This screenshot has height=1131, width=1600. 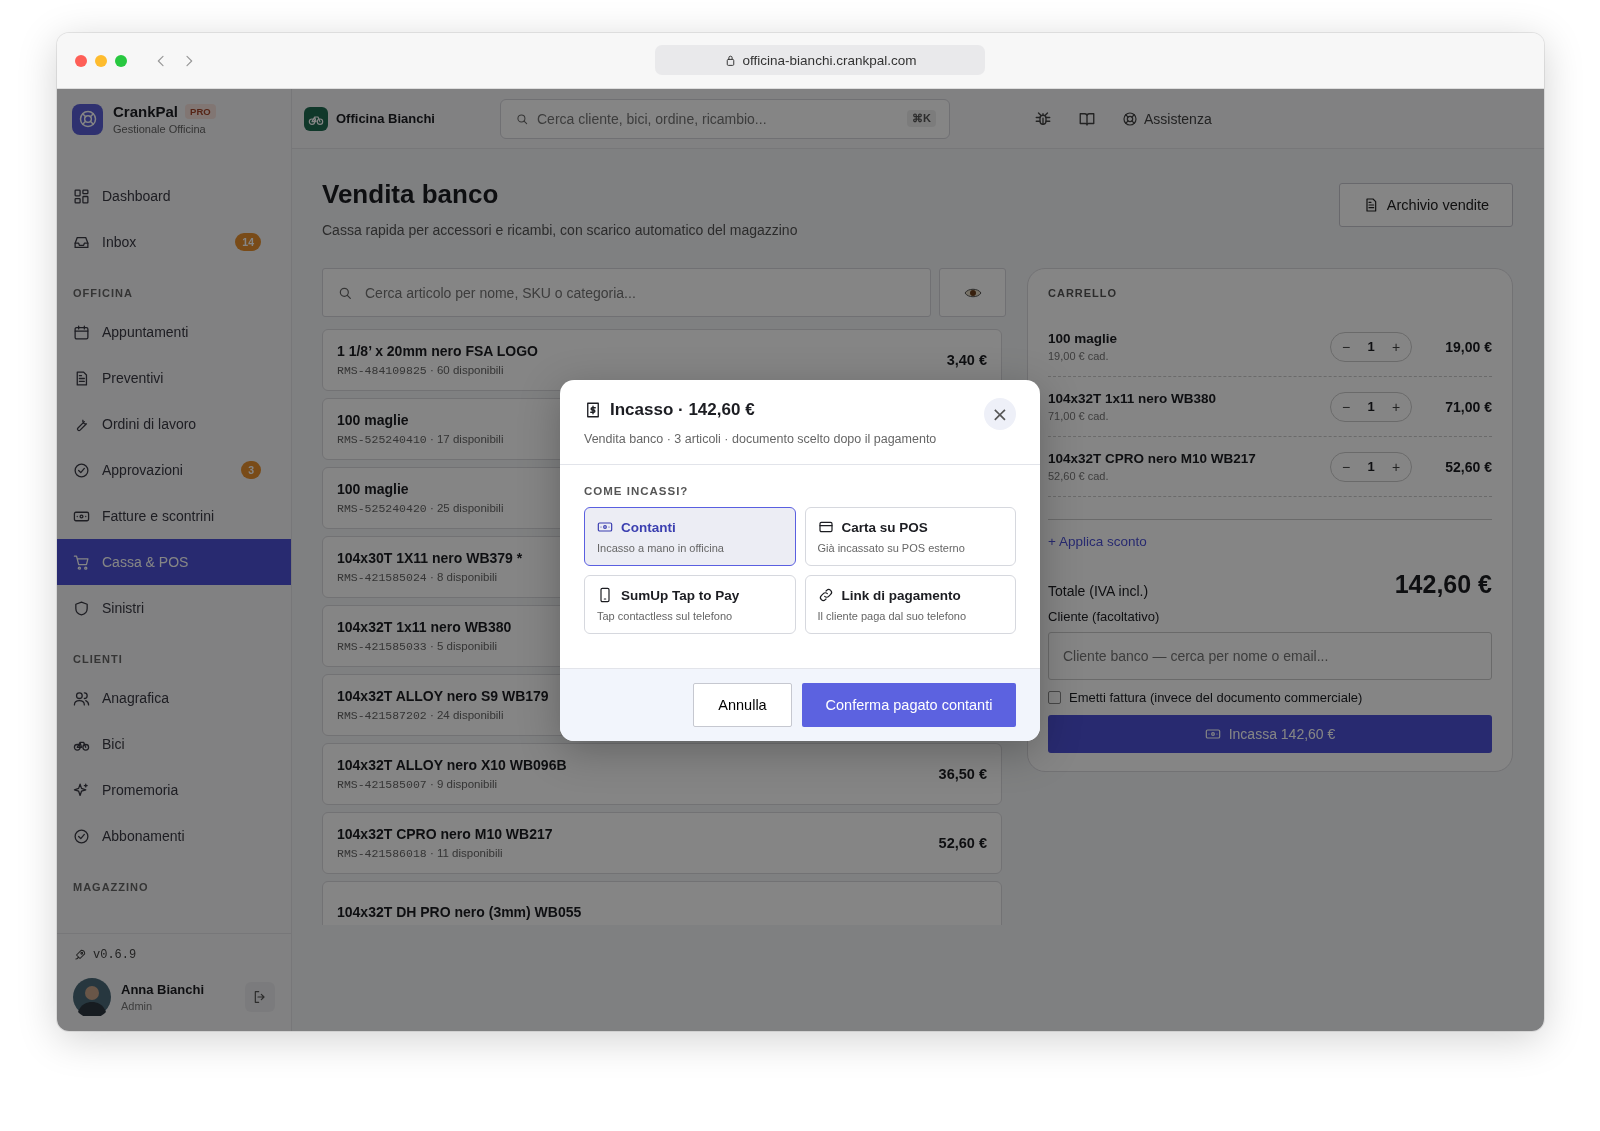 What do you see at coordinates (1216, 697) in the screenshot?
I see `invoice-label: Emetti fattura (invece del documento commerciale)` at bounding box center [1216, 697].